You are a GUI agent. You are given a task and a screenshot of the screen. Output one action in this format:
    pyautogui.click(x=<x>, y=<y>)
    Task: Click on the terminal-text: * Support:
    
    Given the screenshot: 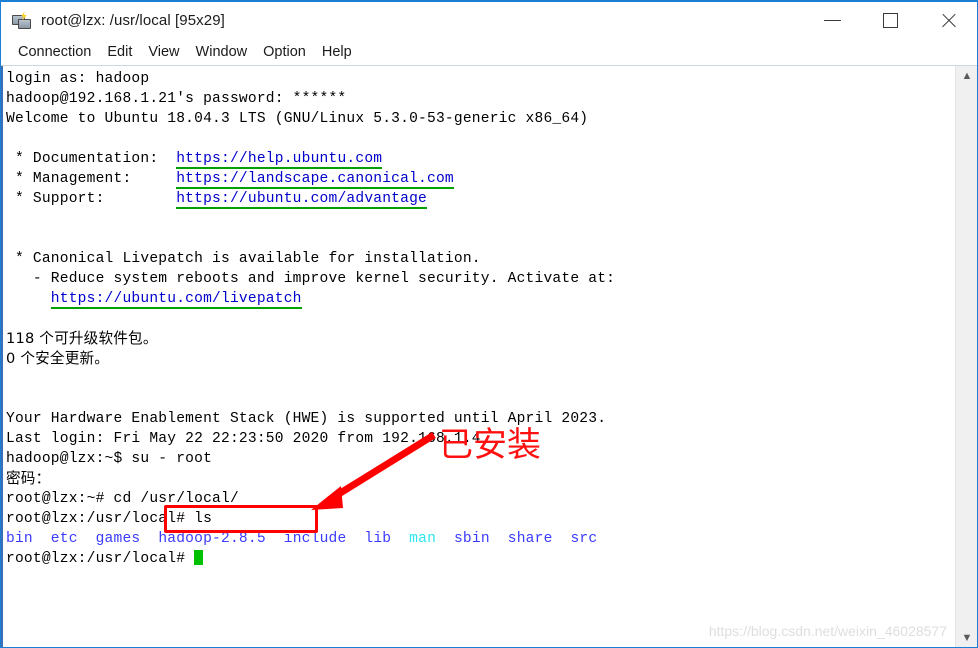 What is the action you would take?
    pyautogui.click(x=91, y=199)
    